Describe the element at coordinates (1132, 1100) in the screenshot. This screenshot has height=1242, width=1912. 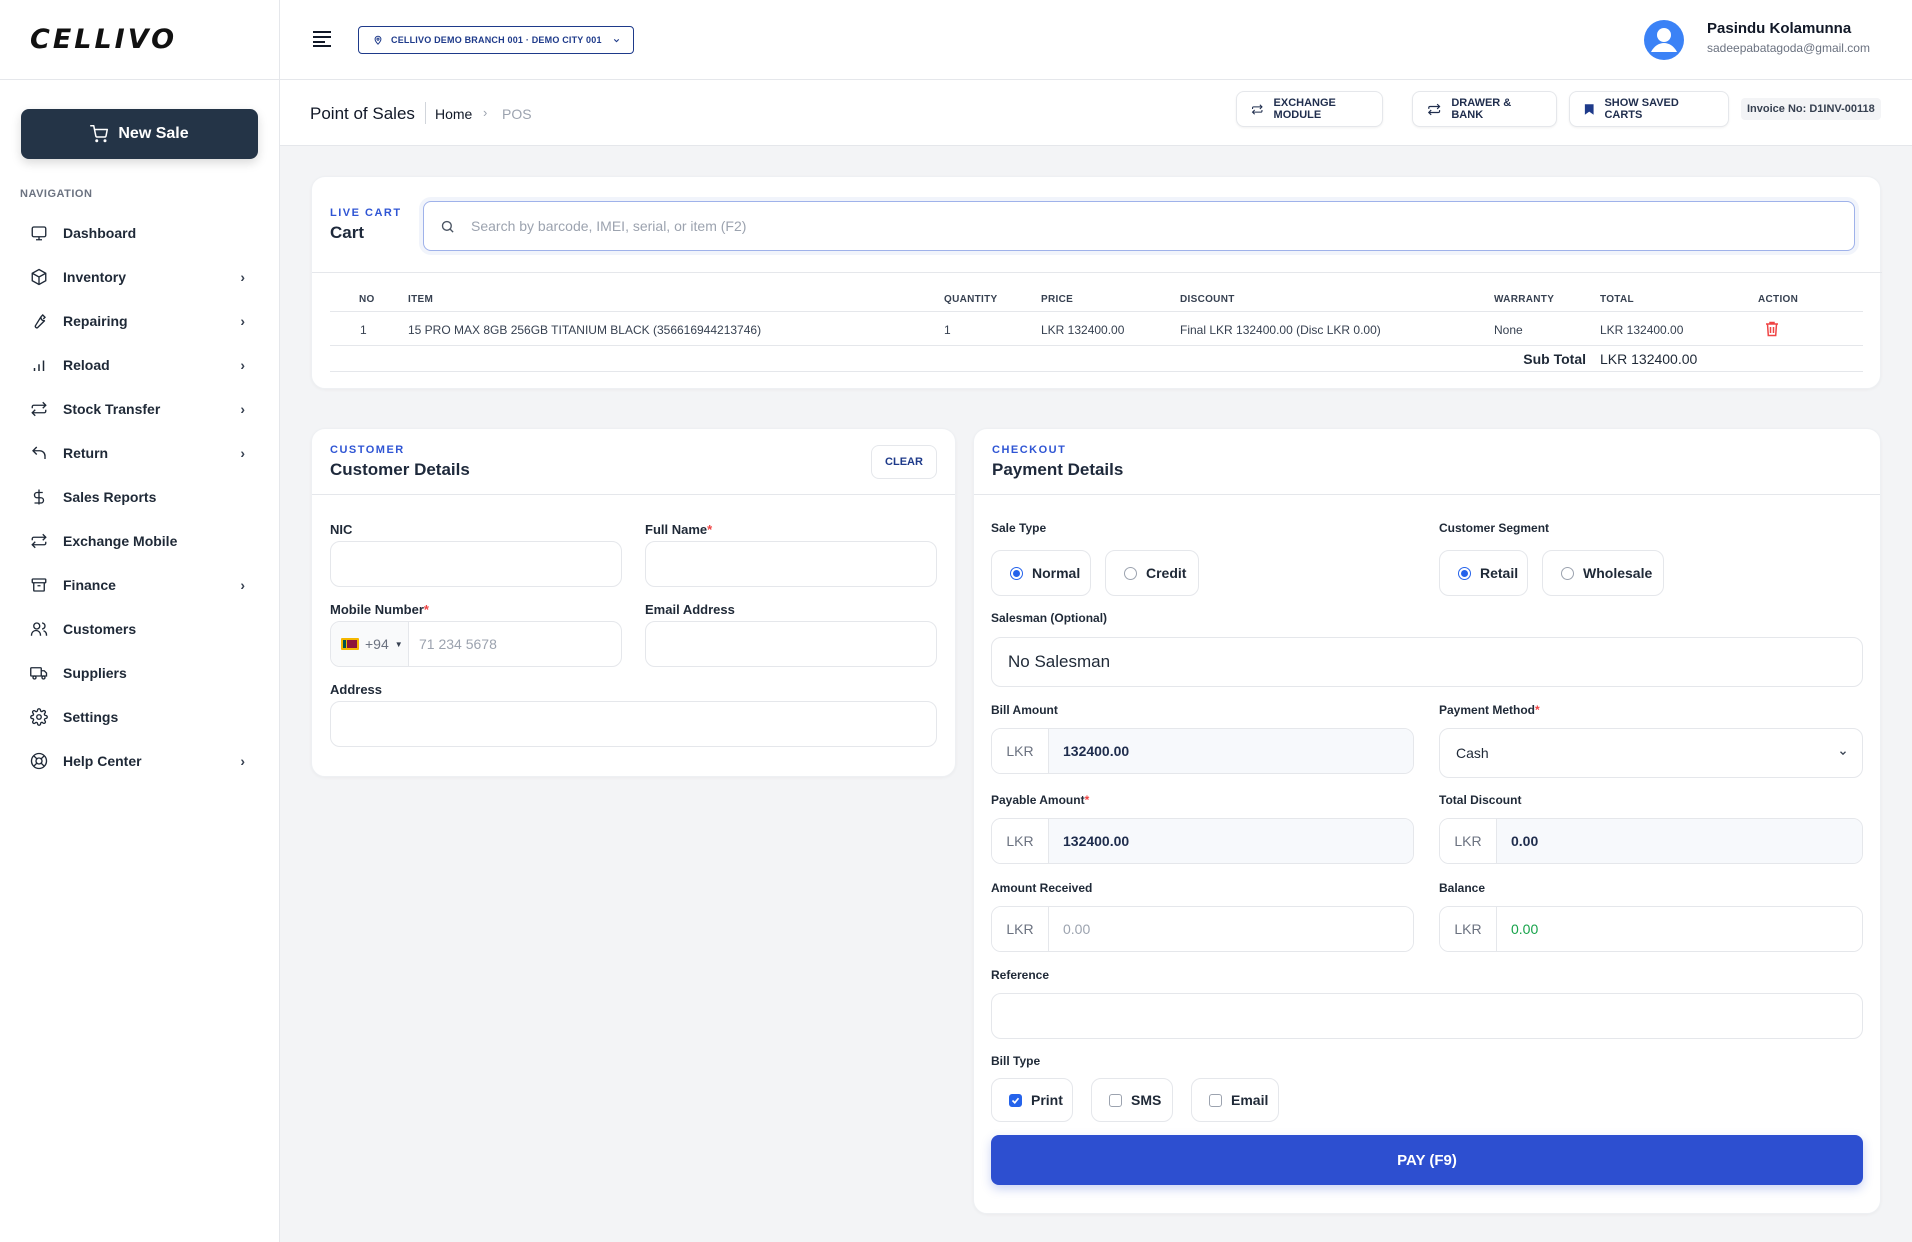
I see `bill-type-sms-checkbox: SMS` at that location.